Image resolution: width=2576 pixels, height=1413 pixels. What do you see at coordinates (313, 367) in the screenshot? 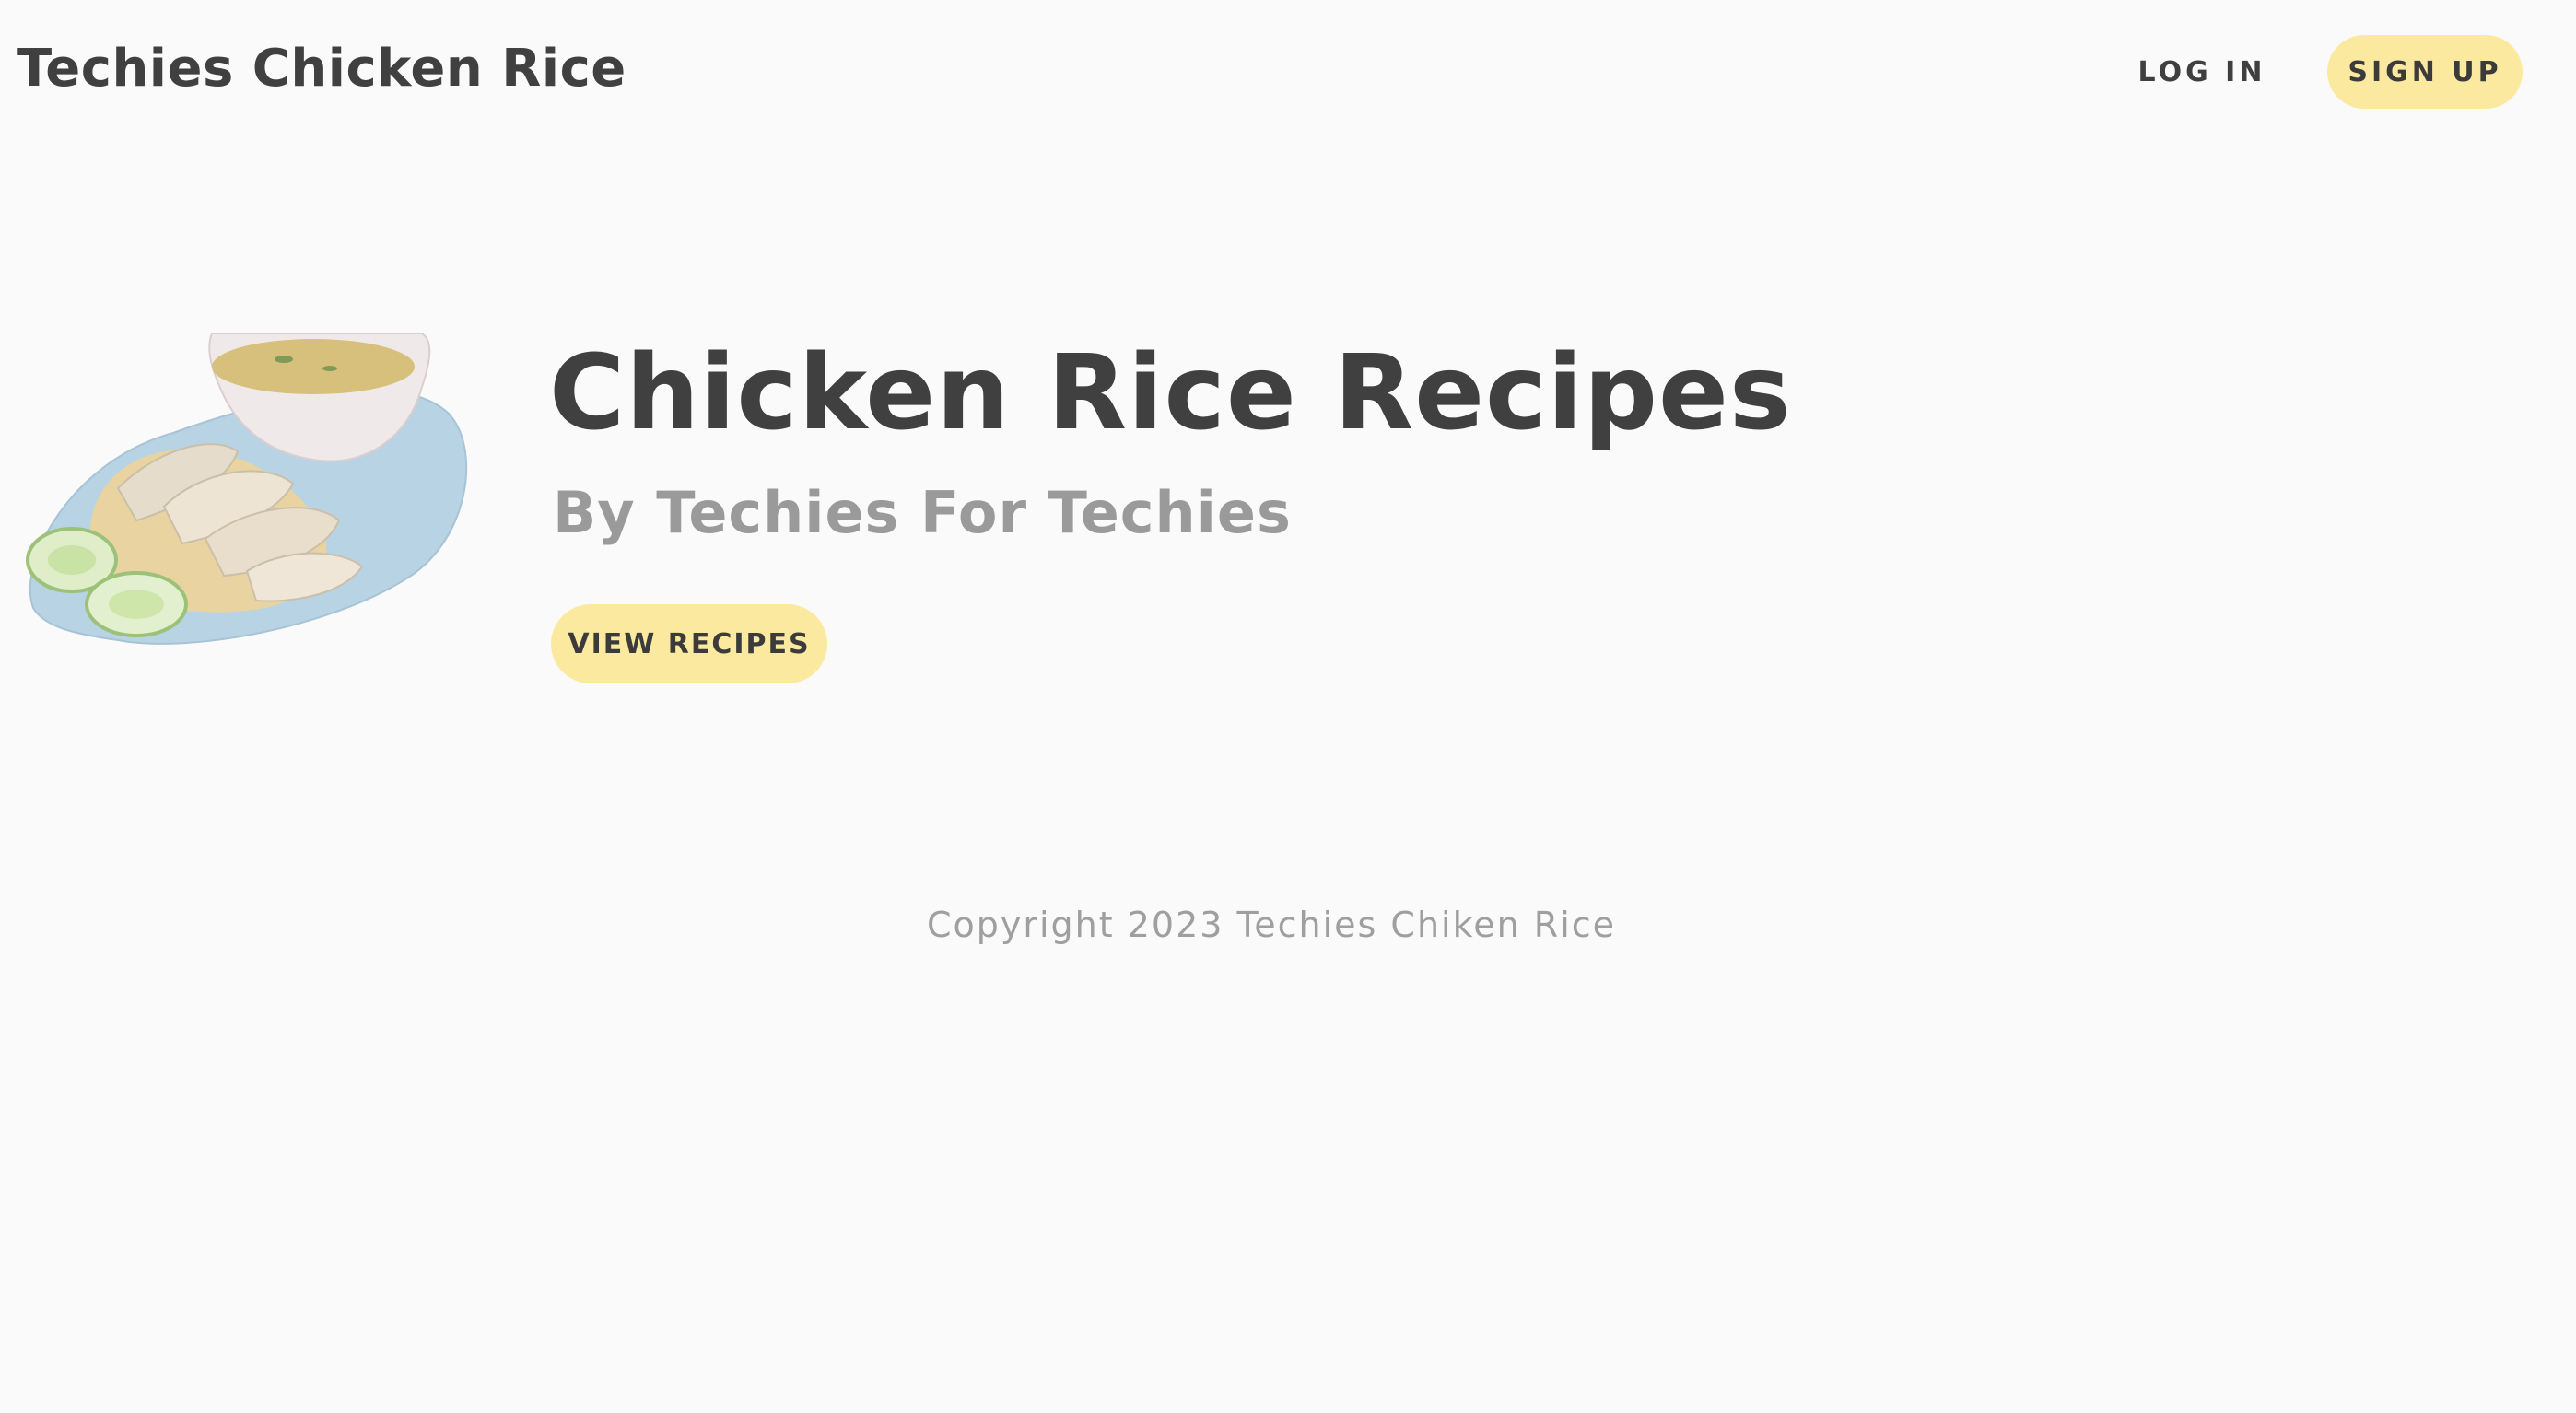
I see `soup-surface` at bounding box center [313, 367].